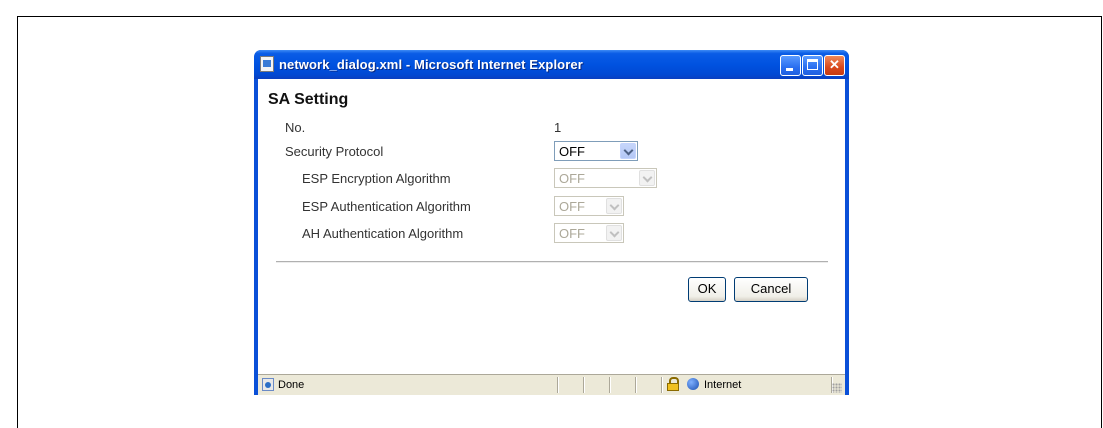 The height and width of the screenshot is (428, 1103). What do you see at coordinates (693, 384) in the screenshot?
I see `globe-icon` at bounding box center [693, 384].